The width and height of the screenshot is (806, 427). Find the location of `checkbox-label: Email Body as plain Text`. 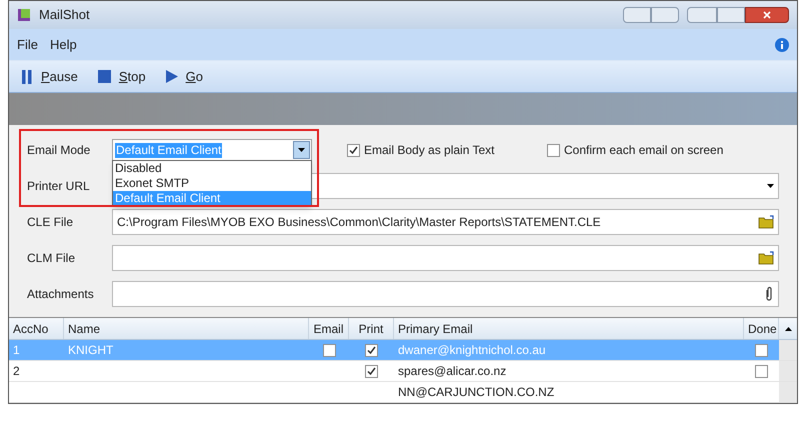

checkbox-label: Email Body as plain Text is located at coordinates (429, 150).